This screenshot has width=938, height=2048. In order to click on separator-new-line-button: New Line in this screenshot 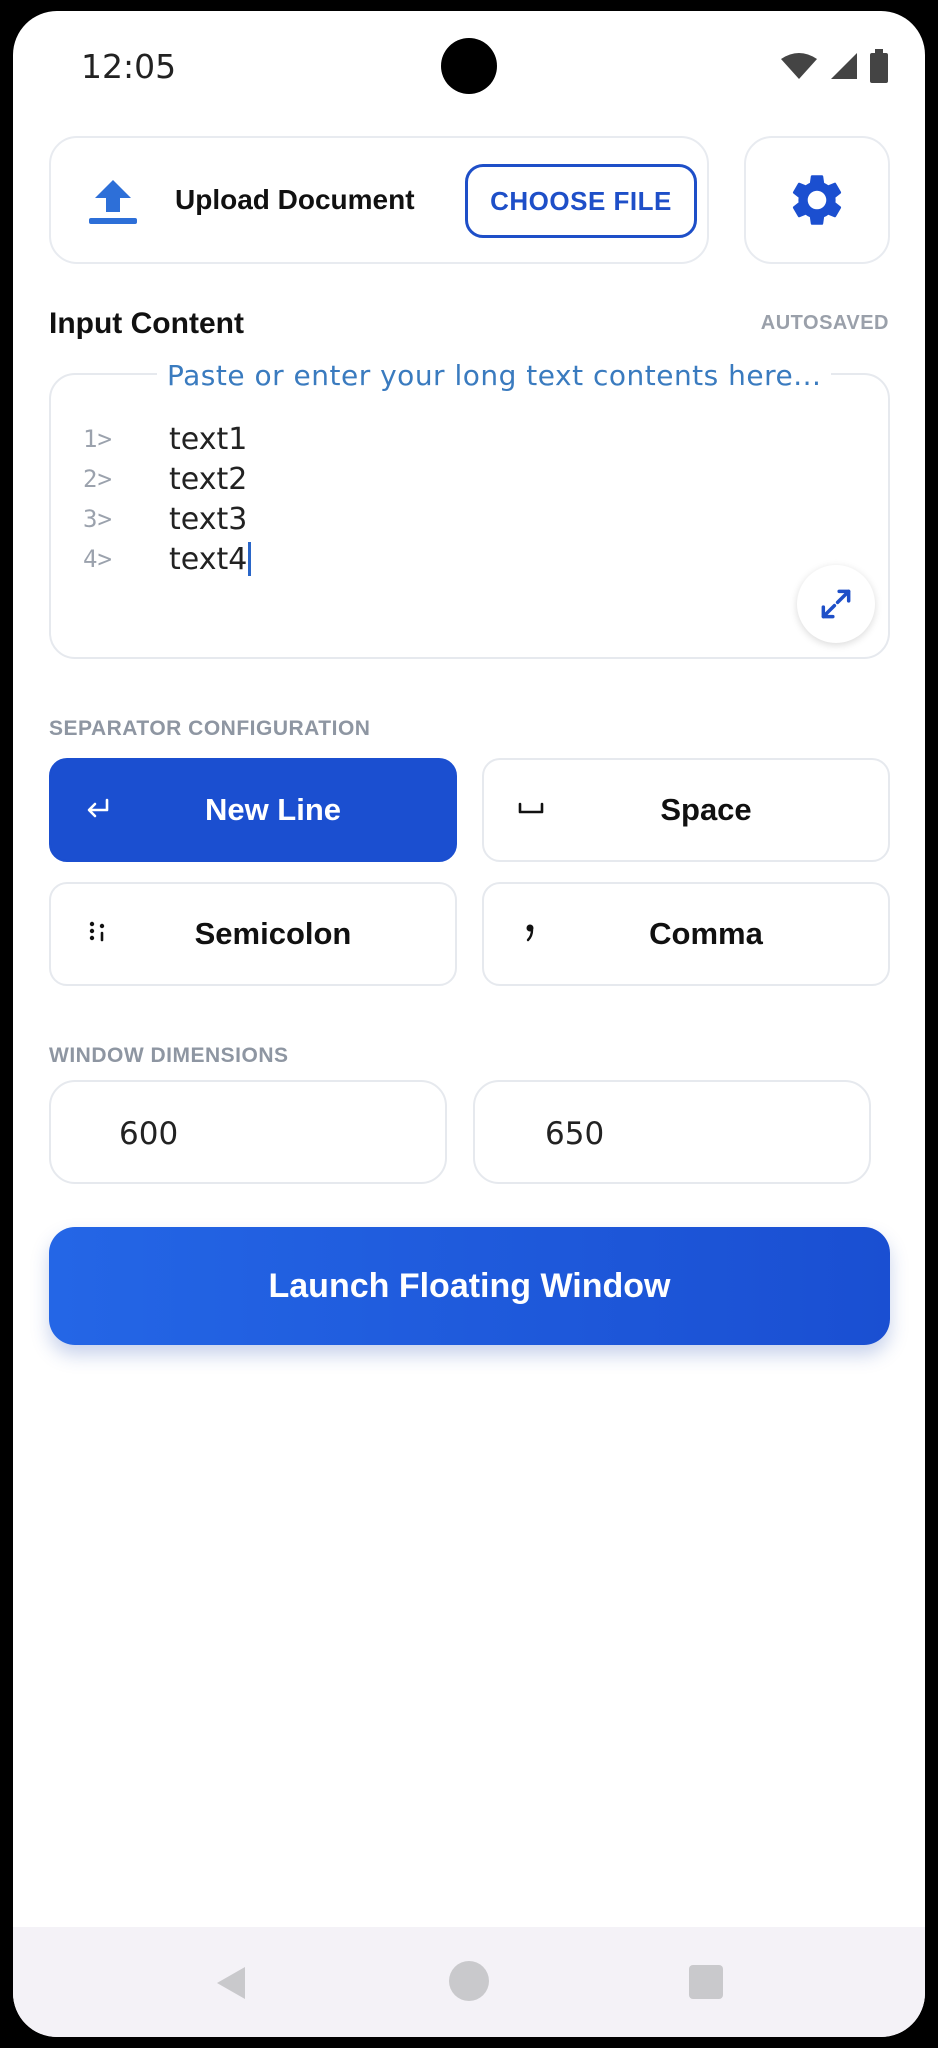, I will do `click(253, 810)`.